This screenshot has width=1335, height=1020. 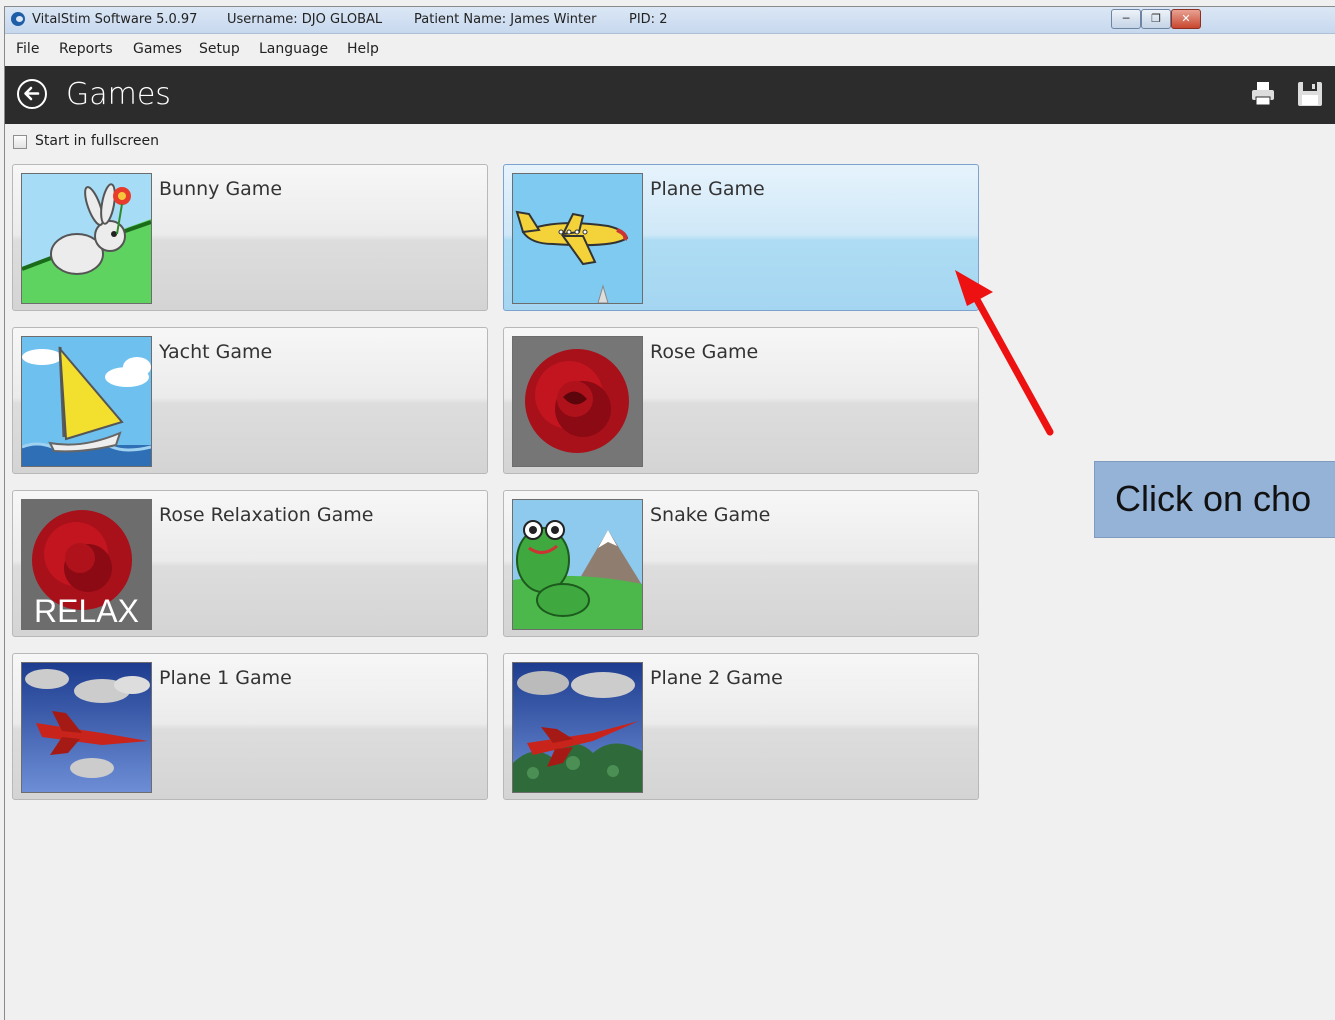 I want to click on game-tile-snake: Snake Game, so click(x=741, y=563).